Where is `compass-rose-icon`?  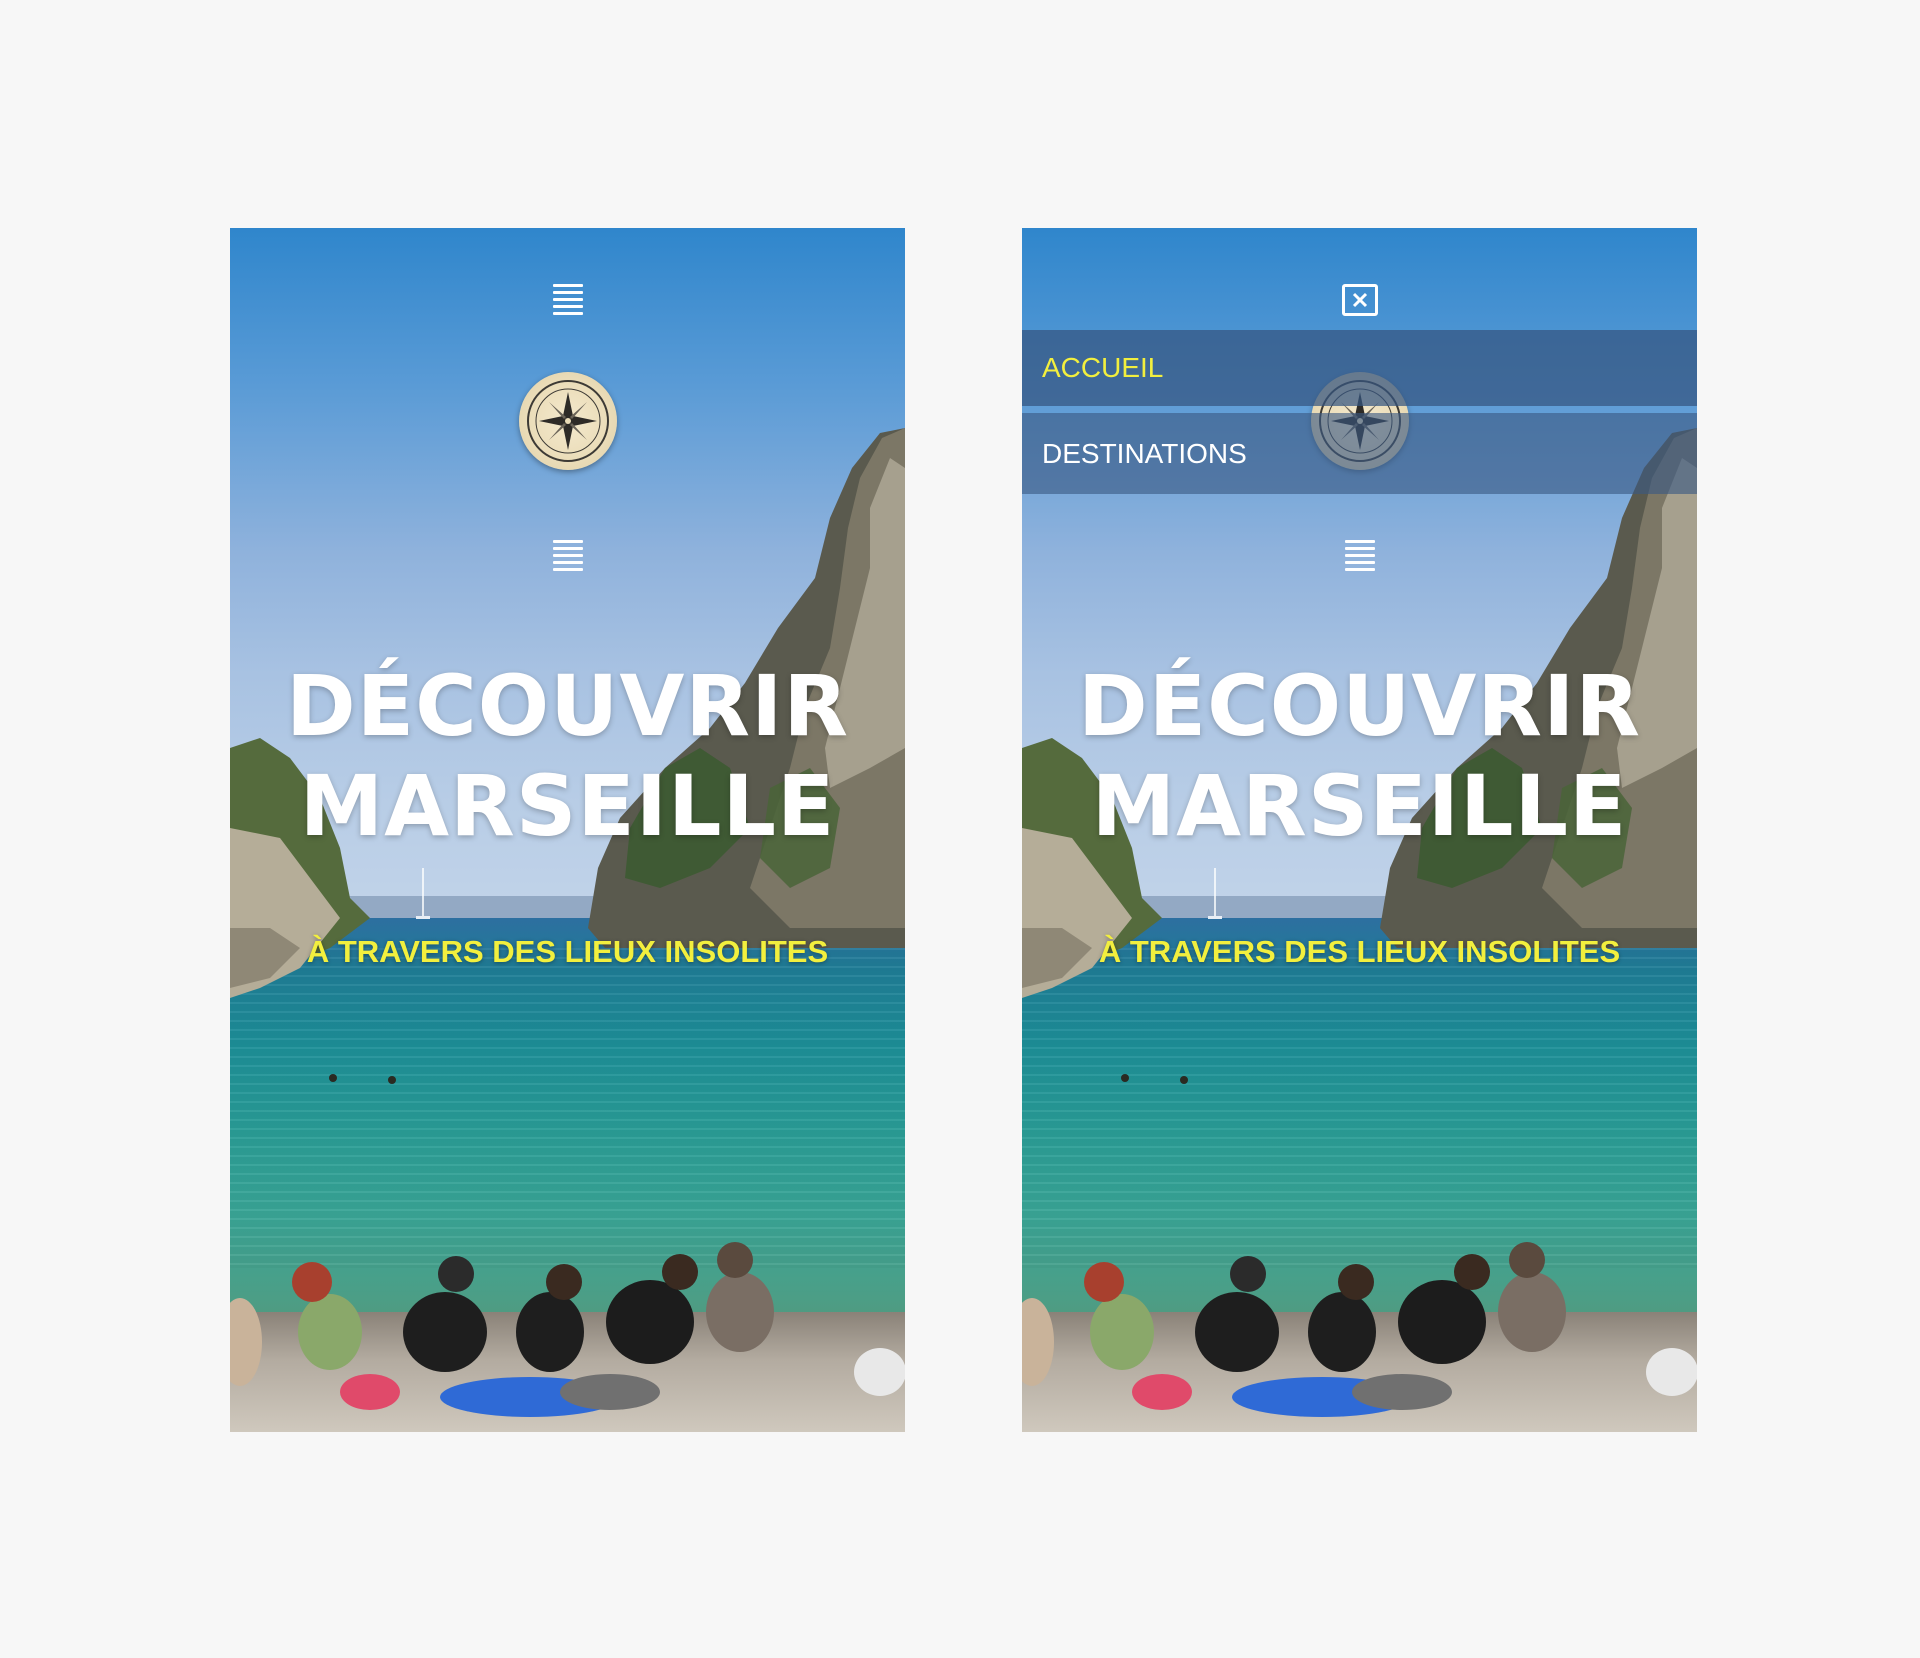 compass-rose-icon is located at coordinates (567, 421).